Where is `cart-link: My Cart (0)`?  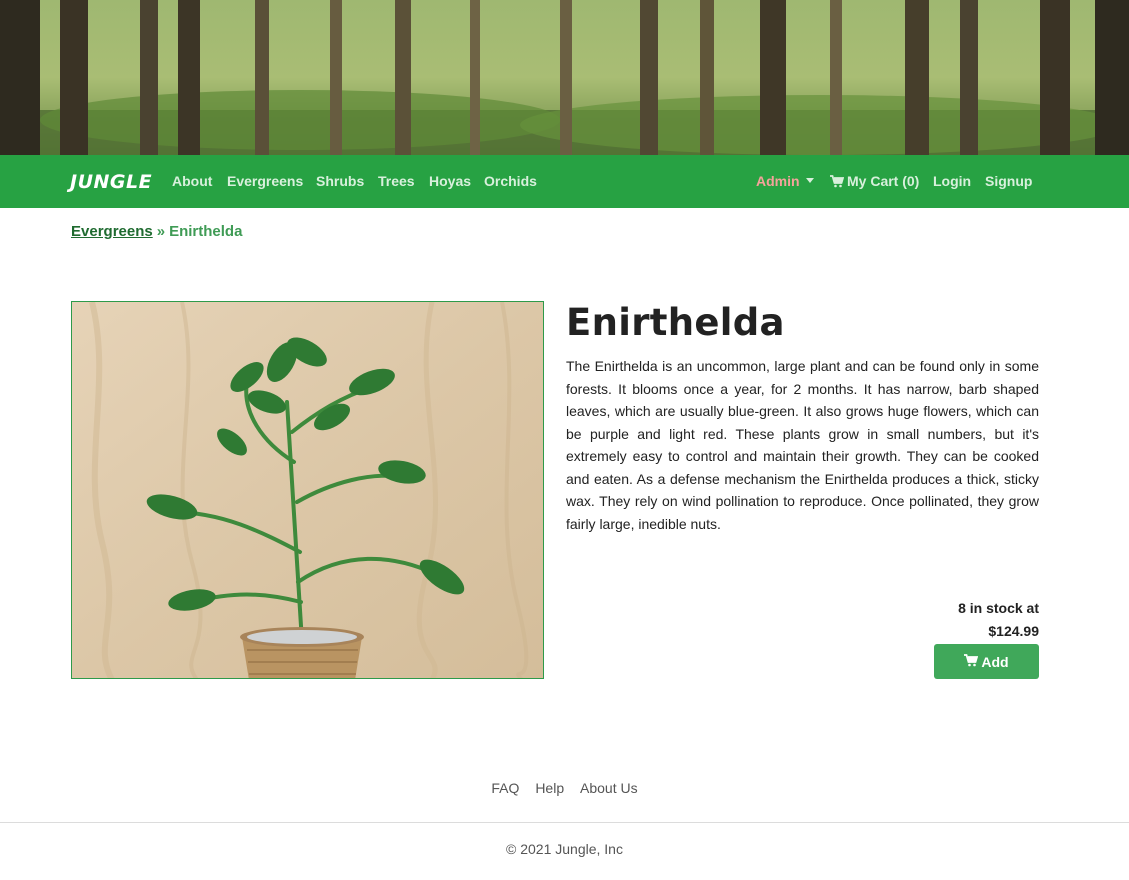 cart-link: My Cart (0) is located at coordinates (874, 182).